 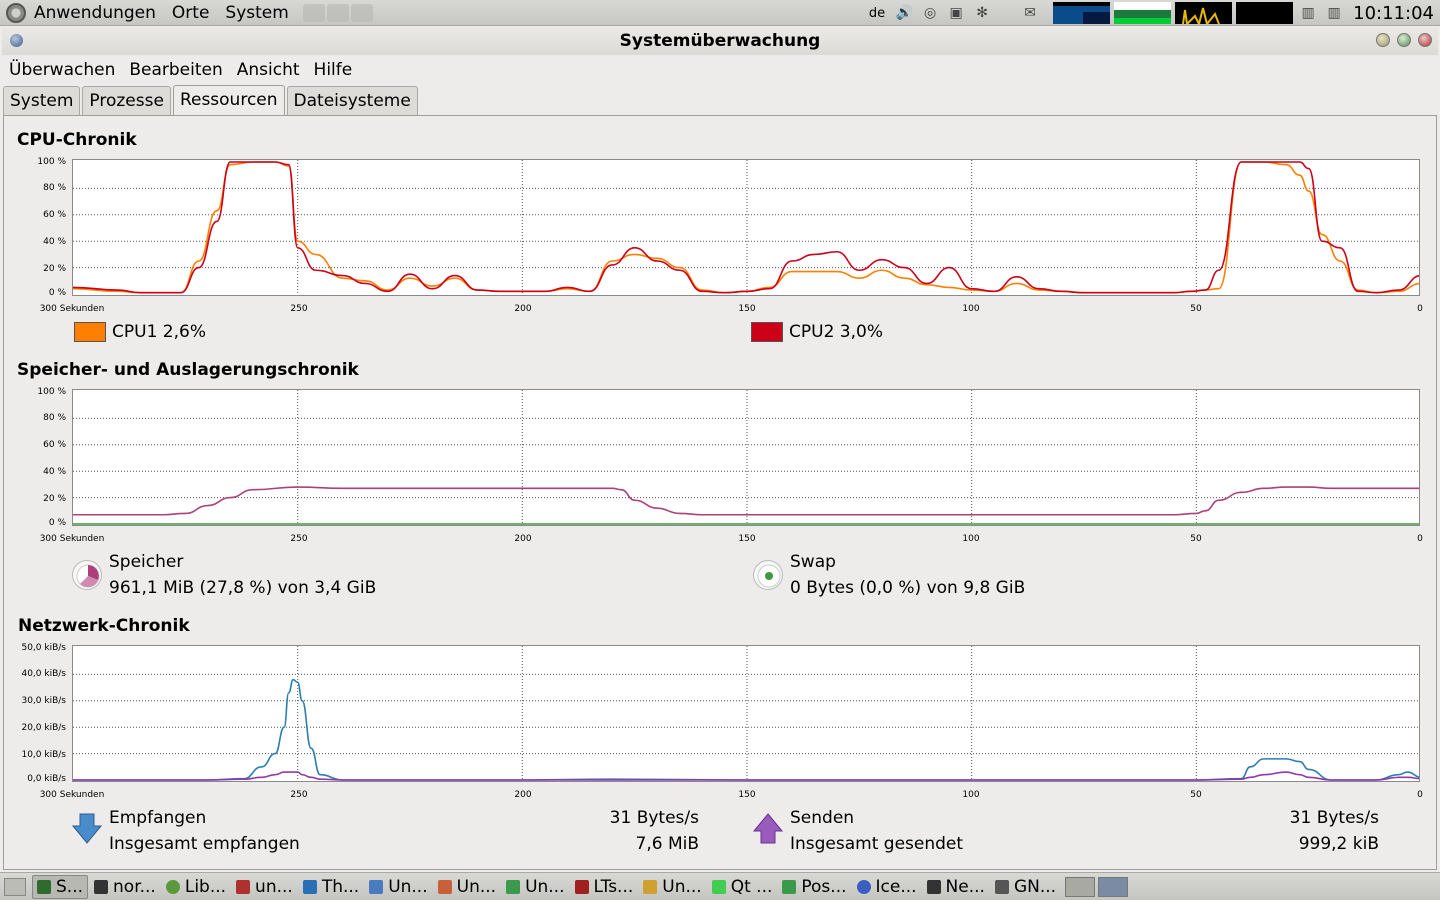 What do you see at coordinates (159, 332) in the screenshot?
I see `cpu1-legend-label: CPU1 2,6%` at bounding box center [159, 332].